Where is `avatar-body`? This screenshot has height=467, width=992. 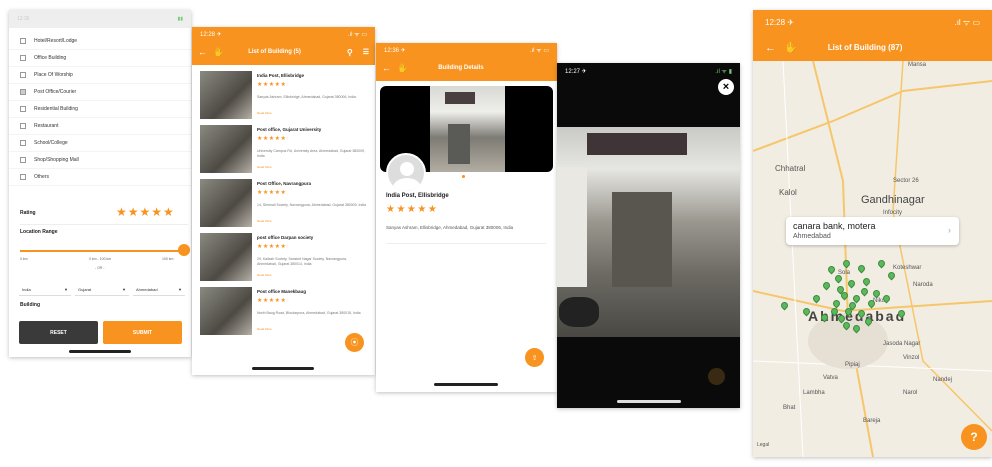
avatar-body is located at coordinates (407, 184).